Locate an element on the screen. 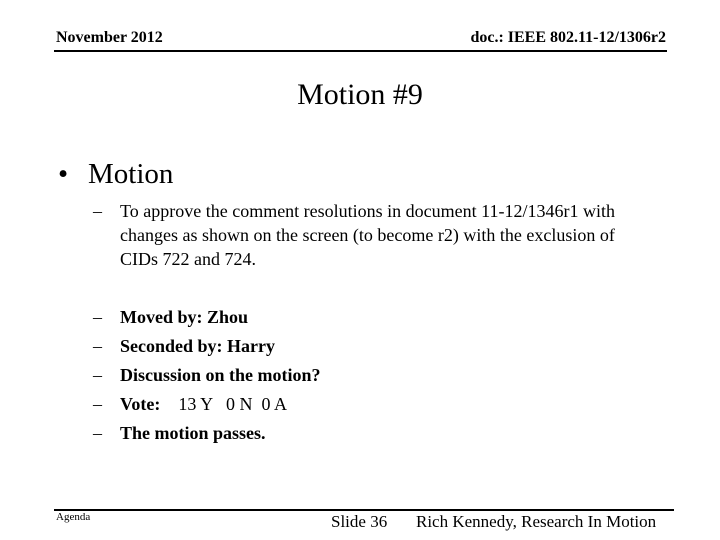 This screenshot has width=720, height=540. bullet-label: Motion is located at coordinates (131, 174).